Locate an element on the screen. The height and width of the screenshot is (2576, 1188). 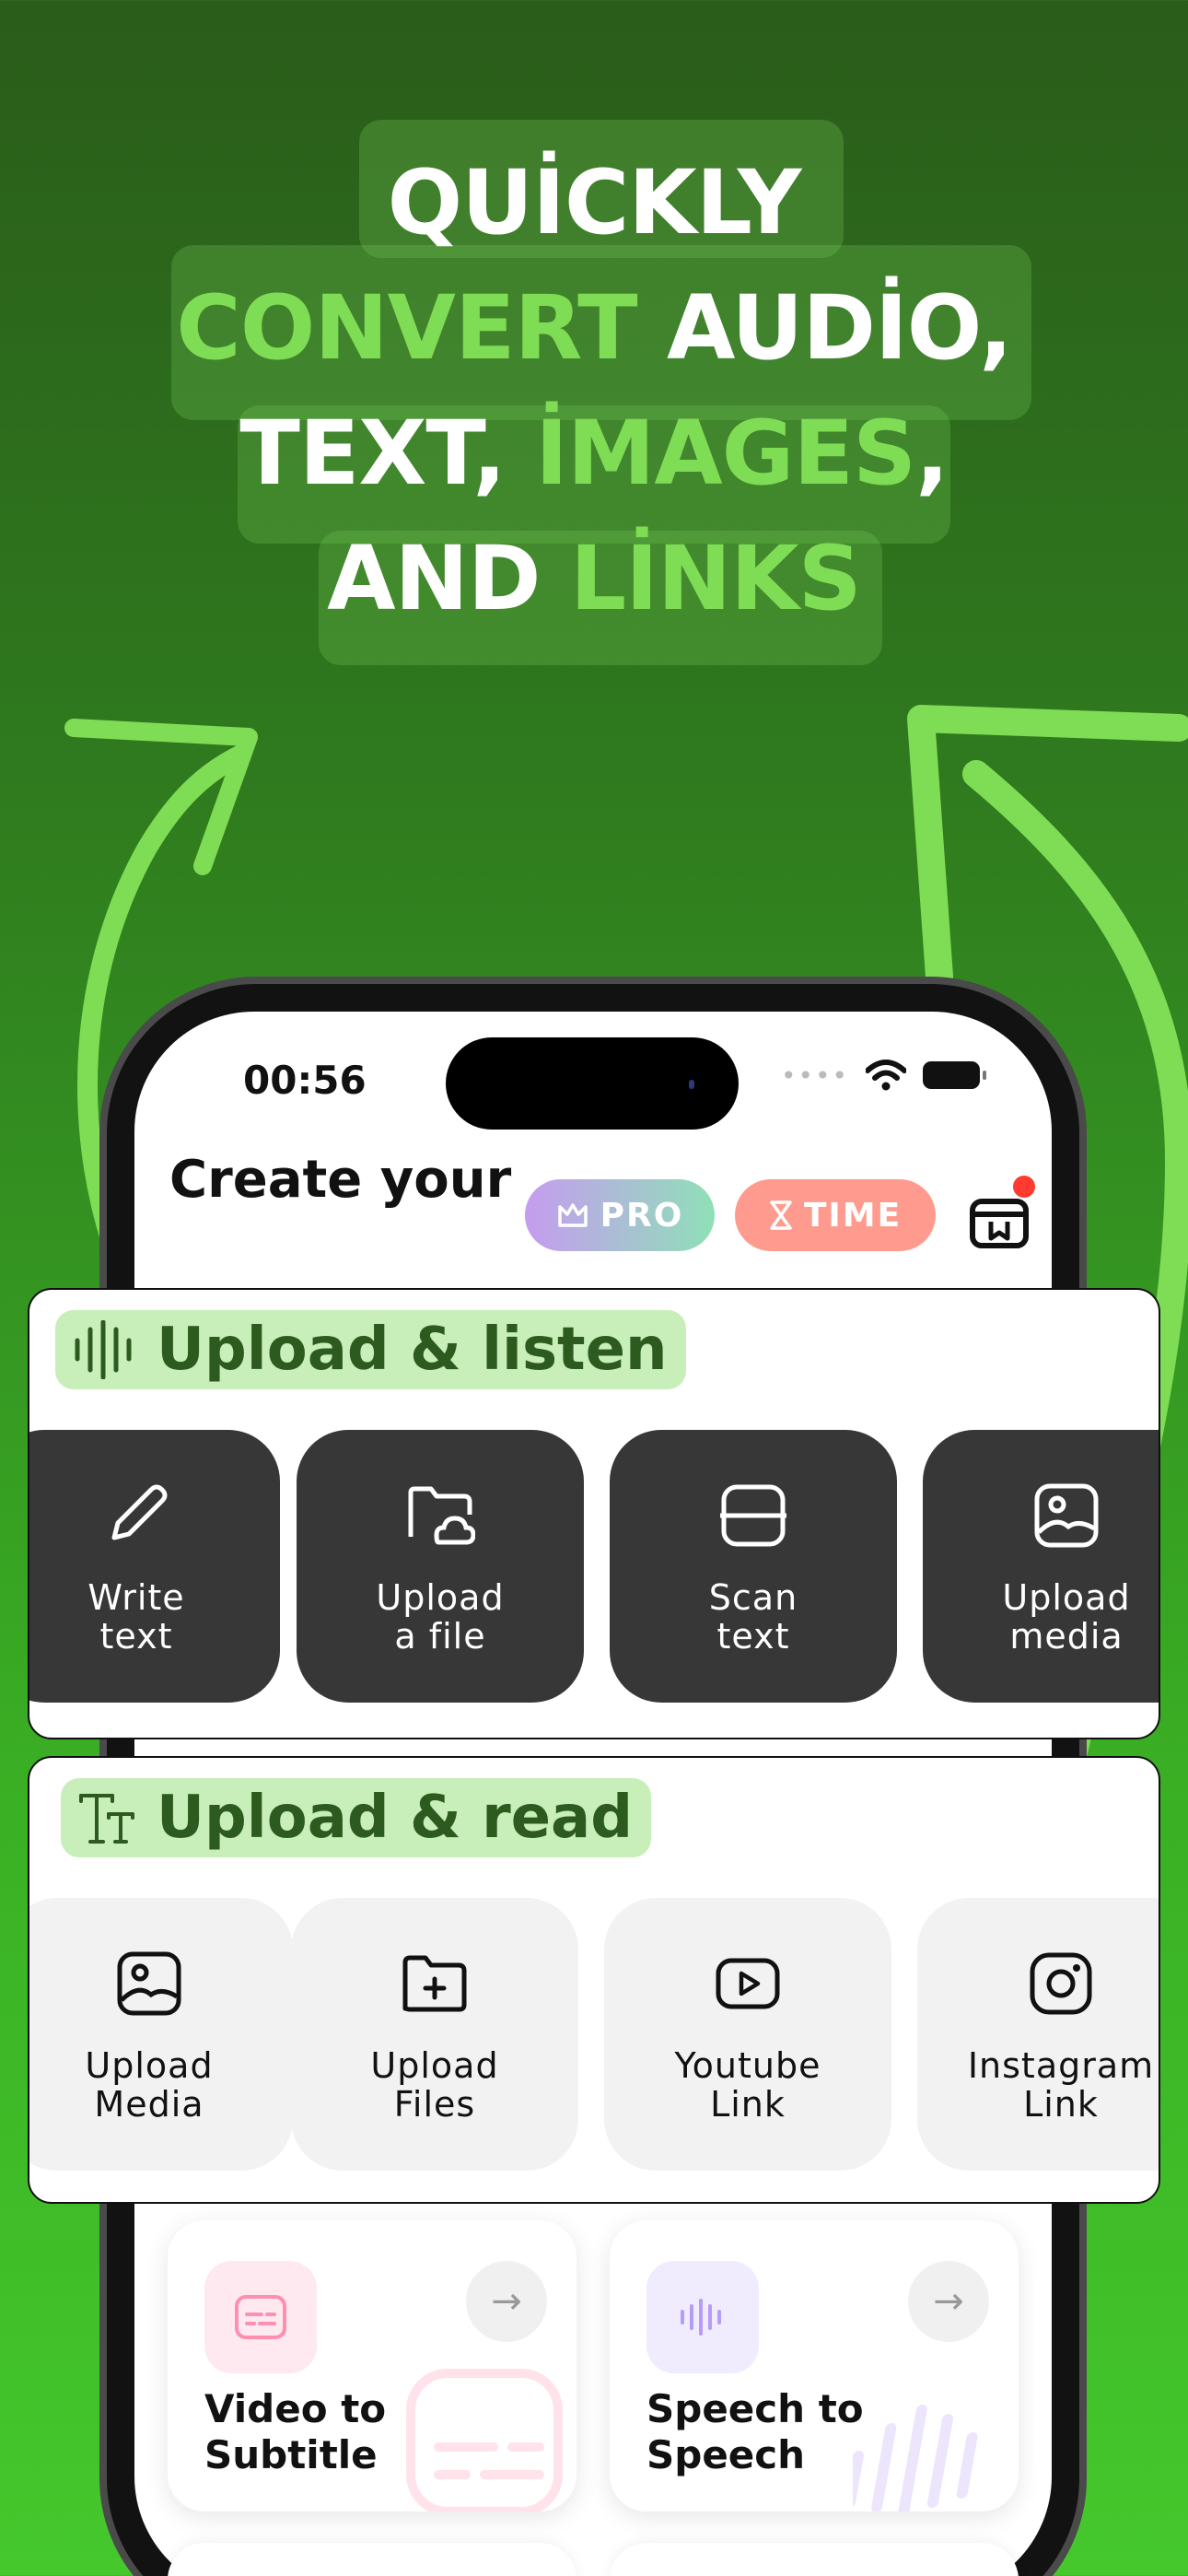
hourglass-icon is located at coordinates (781, 1215).